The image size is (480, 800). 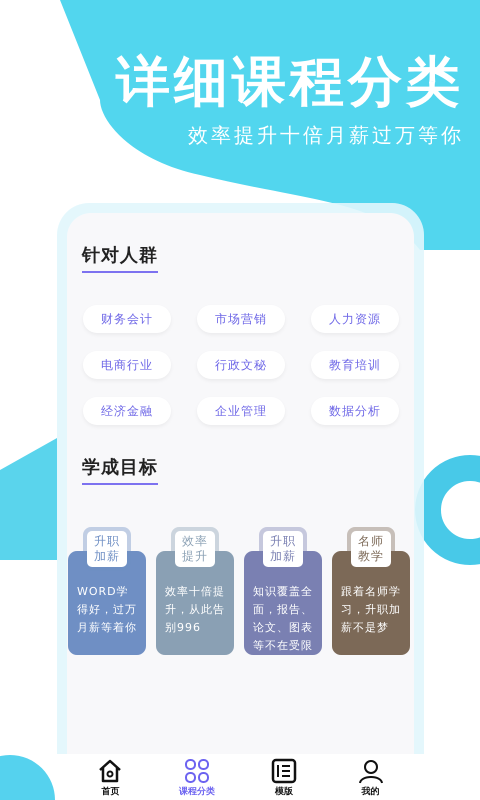 I want to click on section-title: 学成目标, so click(x=120, y=470).